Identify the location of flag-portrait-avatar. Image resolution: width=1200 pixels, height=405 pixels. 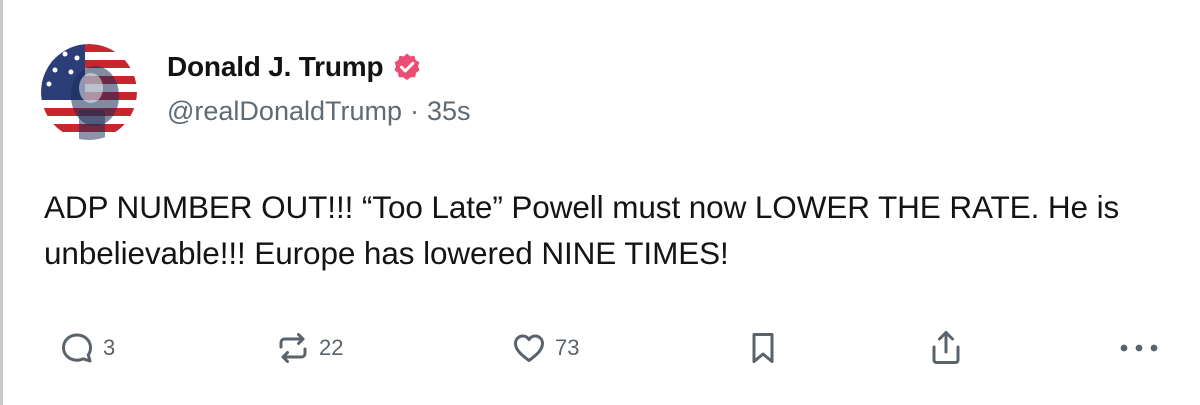
(89, 92).